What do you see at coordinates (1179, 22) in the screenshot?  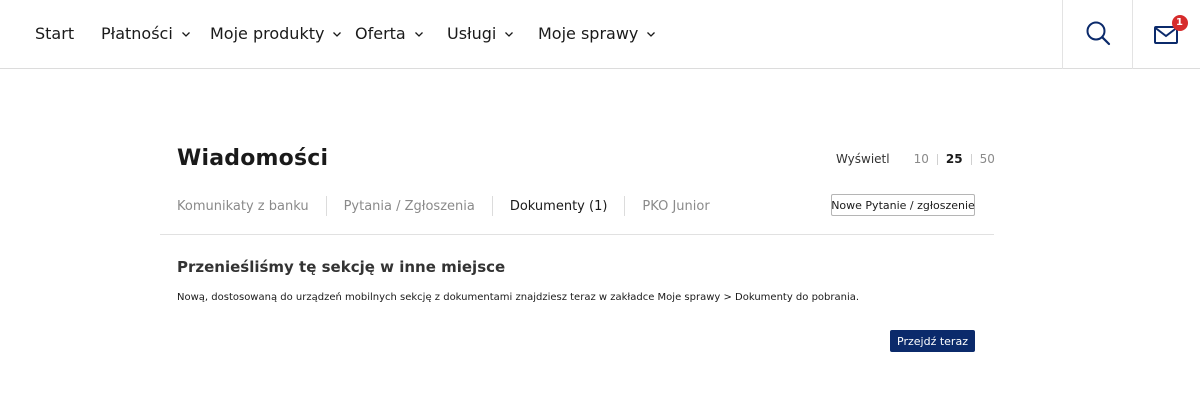 I see `notification-badge: 1` at bounding box center [1179, 22].